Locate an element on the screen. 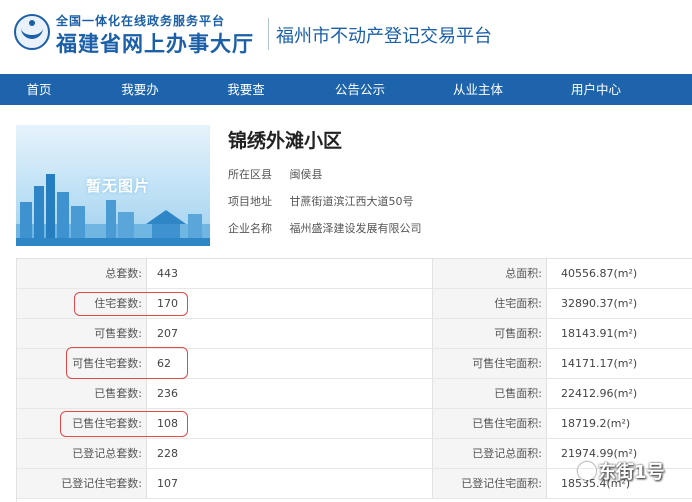 The width and height of the screenshot is (692, 502). watermark-logo-icon is located at coordinates (587, 471).